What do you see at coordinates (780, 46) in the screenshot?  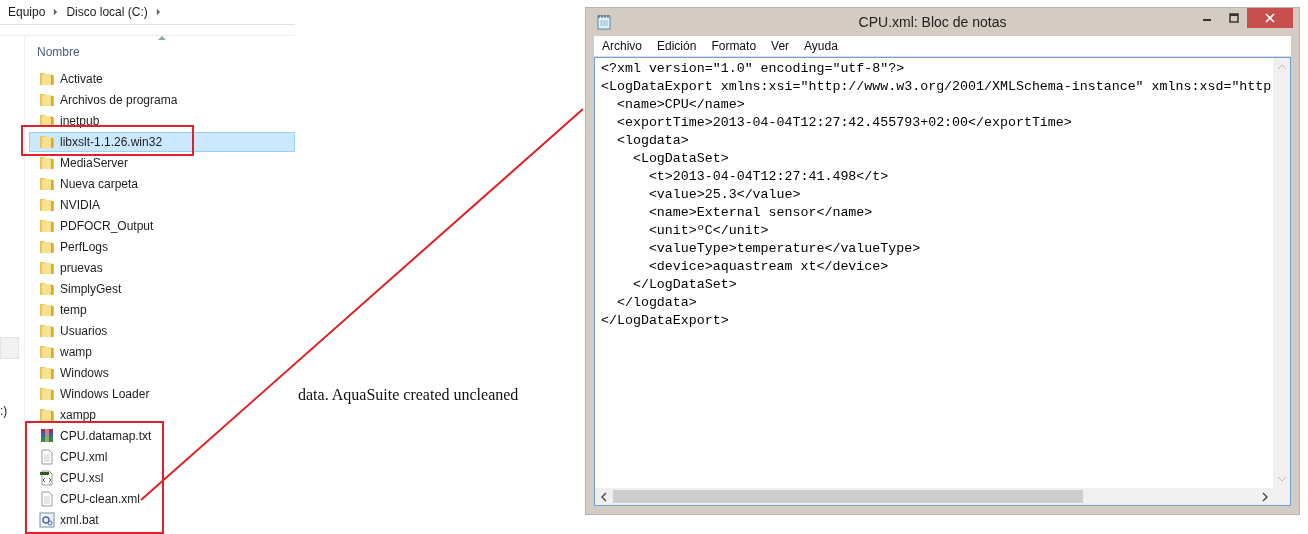 I see `menu-item: Ver` at bounding box center [780, 46].